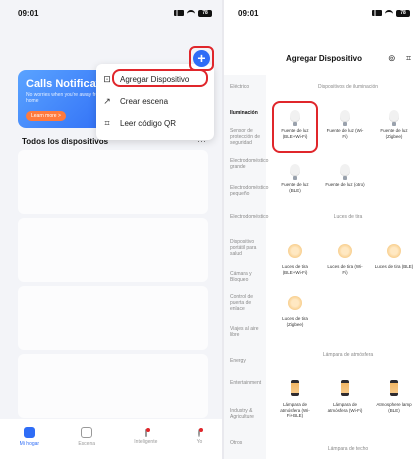 The width and height of the screenshot is (414, 459). What do you see at coordinates (295, 259) in the screenshot?
I see `device-item: Luces de tira (BLE+Wi-Fi)` at bounding box center [295, 259].